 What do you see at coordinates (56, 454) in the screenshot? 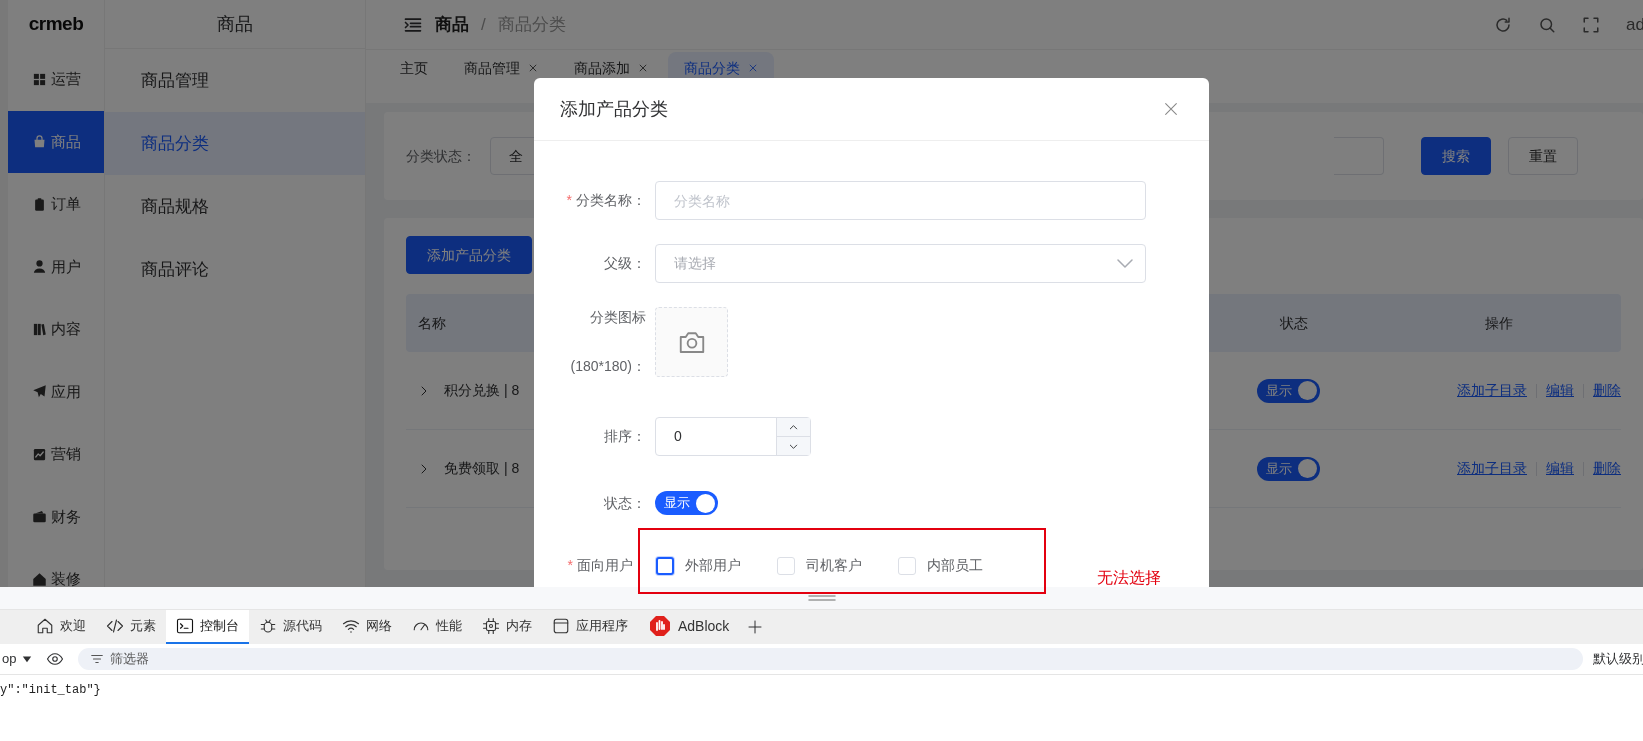
I see `sidebar-item: 营销` at bounding box center [56, 454].